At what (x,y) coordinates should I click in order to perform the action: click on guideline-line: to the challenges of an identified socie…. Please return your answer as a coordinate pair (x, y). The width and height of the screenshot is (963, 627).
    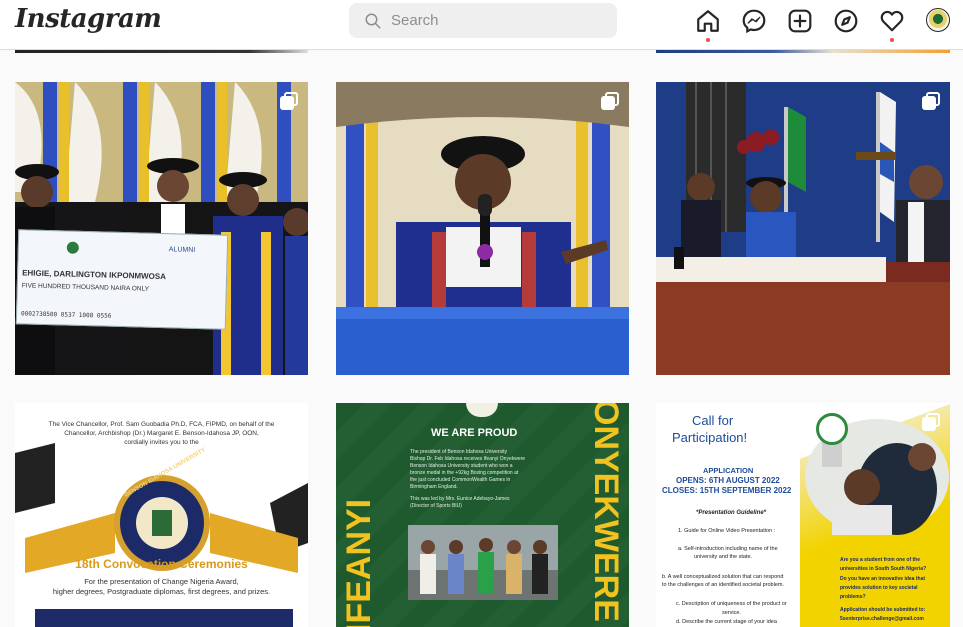
    Looking at the image, I should click on (723, 585).